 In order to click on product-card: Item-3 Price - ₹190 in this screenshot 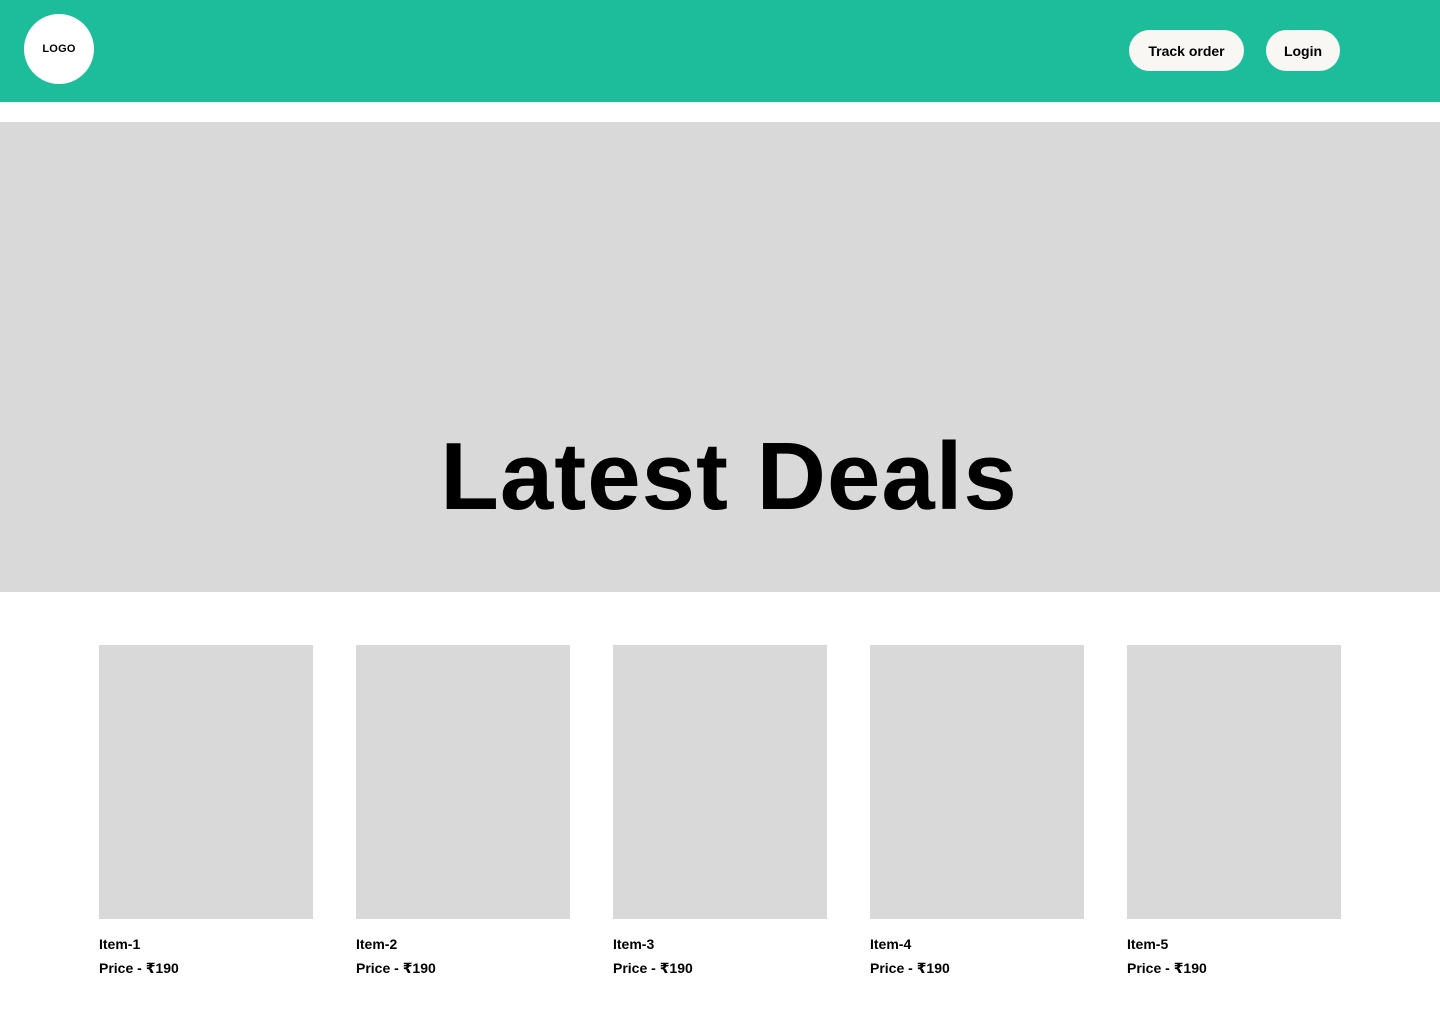, I will do `click(720, 810)`.